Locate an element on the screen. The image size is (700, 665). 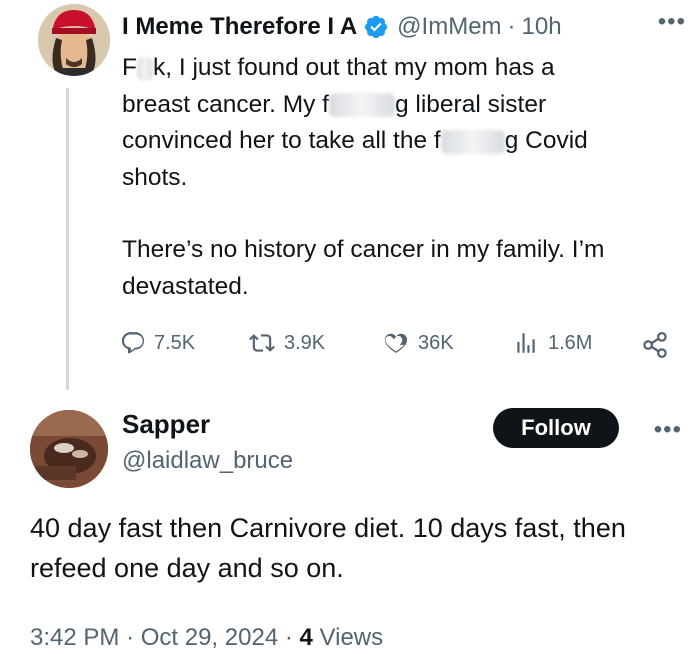
avatar-original-poster is located at coordinates (74, 40).